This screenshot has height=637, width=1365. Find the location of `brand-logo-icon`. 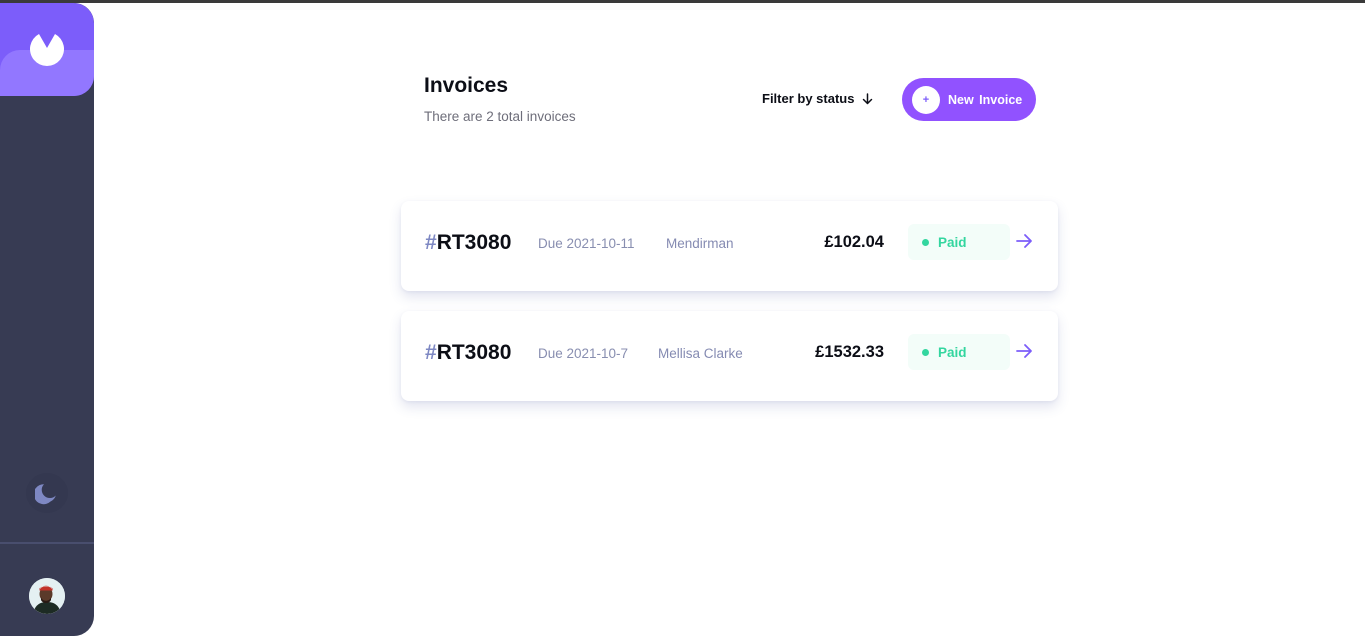

brand-logo-icon is located at coordinates (47, 50).